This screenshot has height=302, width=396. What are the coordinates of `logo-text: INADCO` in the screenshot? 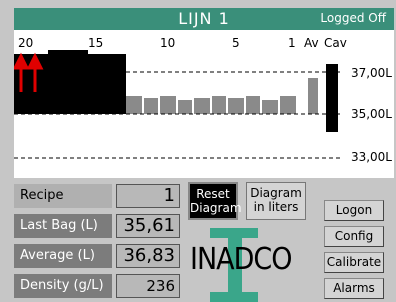 It's located at (241, 259).